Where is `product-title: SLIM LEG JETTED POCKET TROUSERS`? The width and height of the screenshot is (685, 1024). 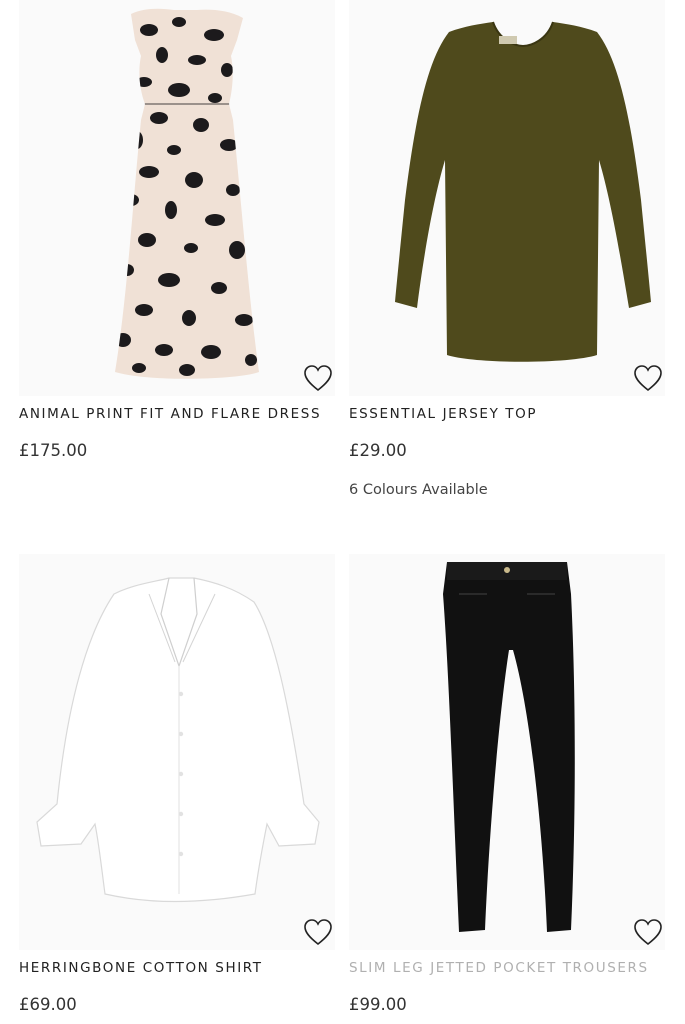
product-title: SLIM LEG JETTED POCKET TROUSERS is located at coordinates (514, 968).